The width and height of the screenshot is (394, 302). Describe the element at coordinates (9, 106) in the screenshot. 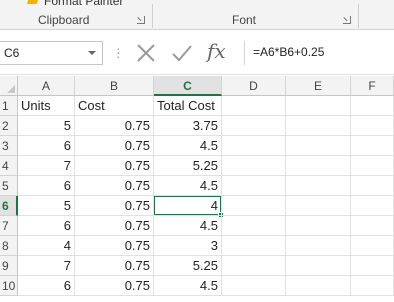

I see `row-header-1: 1` at that location.